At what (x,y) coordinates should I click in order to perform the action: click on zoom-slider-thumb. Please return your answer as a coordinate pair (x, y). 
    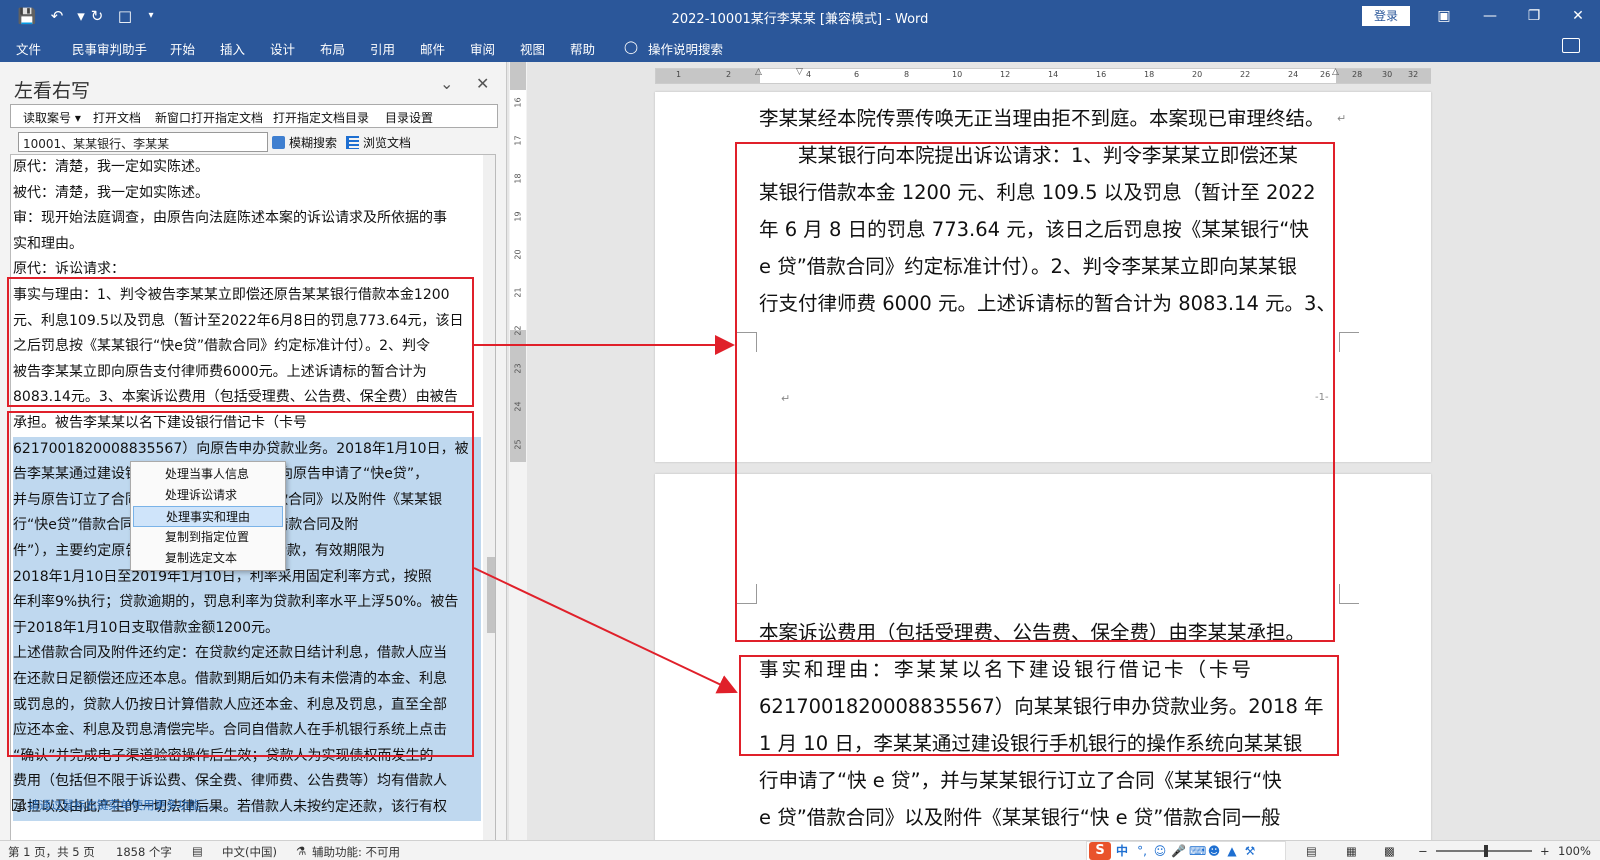
    Looking at the image, I should click on (1486, 851).